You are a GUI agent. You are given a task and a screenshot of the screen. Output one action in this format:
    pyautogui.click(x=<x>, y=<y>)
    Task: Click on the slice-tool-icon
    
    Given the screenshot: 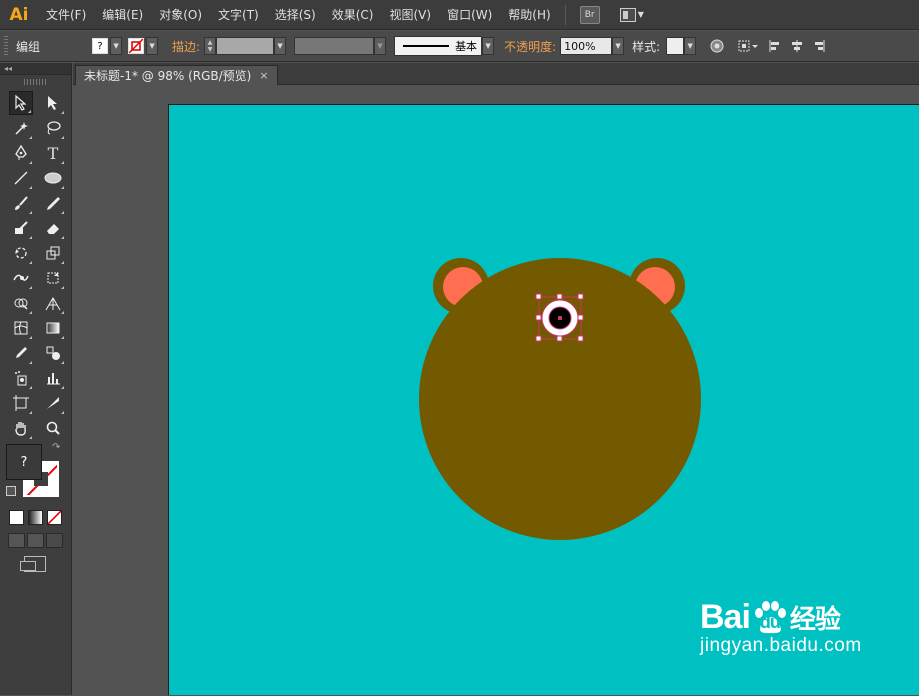 What is the action you would take?
    pyautogui.click(x=53, y=403)
    